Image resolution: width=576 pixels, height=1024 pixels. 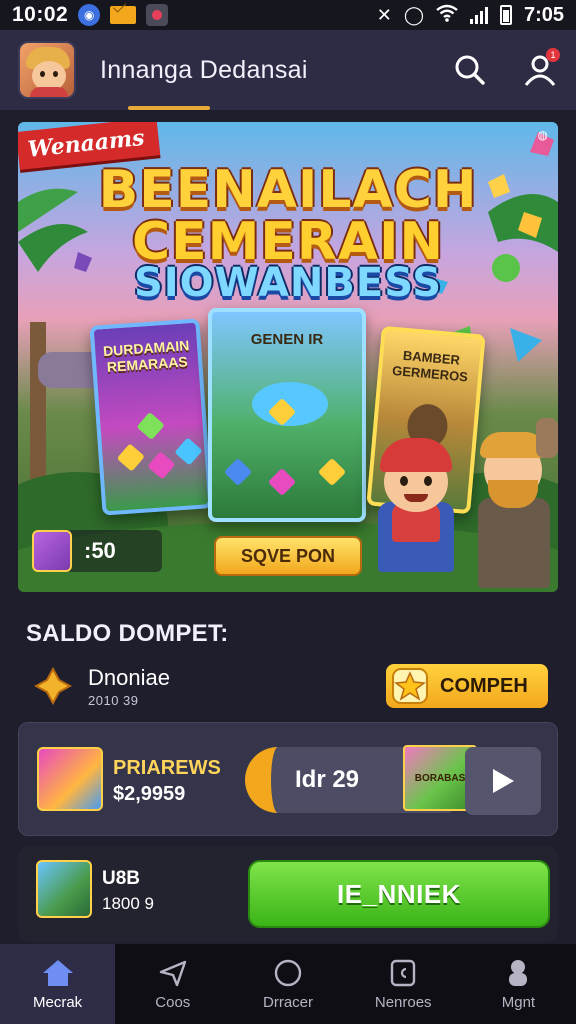 I want to click on game-card-middle: GENEN IR, so click(x=287, y=415).